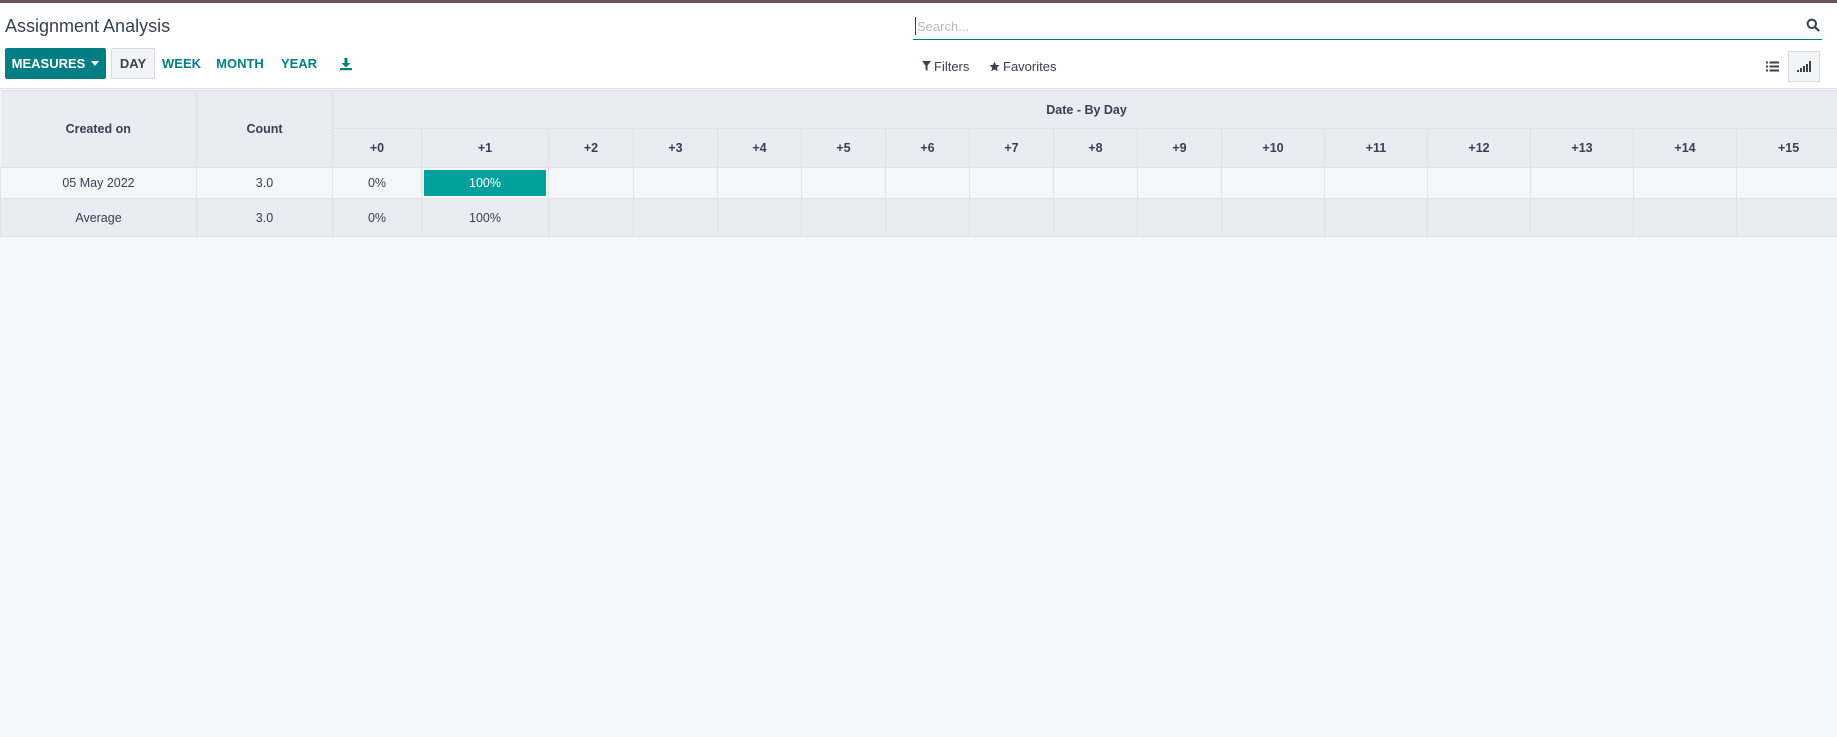  Describe the element at coordinates (1179, 148) in the screenshot. I see `period-header: +9` at that location.